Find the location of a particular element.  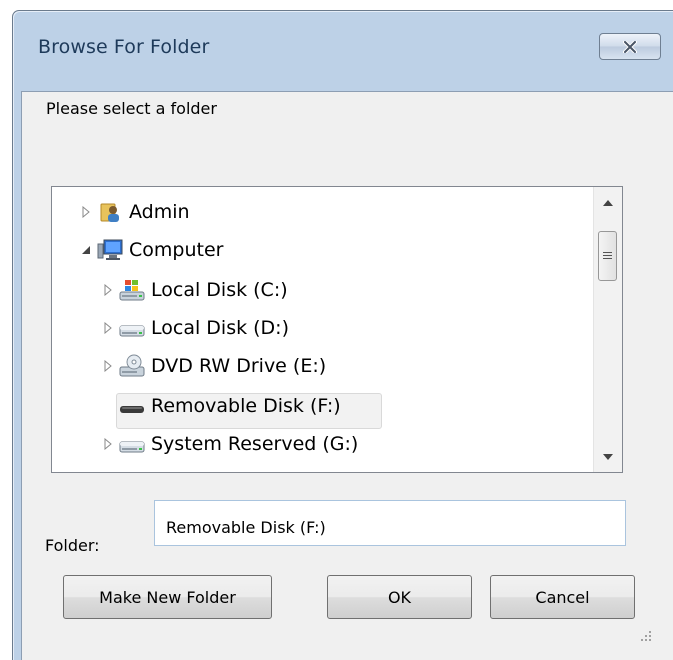

tree-item-computer: Computer is located at coordinates (151, 250).